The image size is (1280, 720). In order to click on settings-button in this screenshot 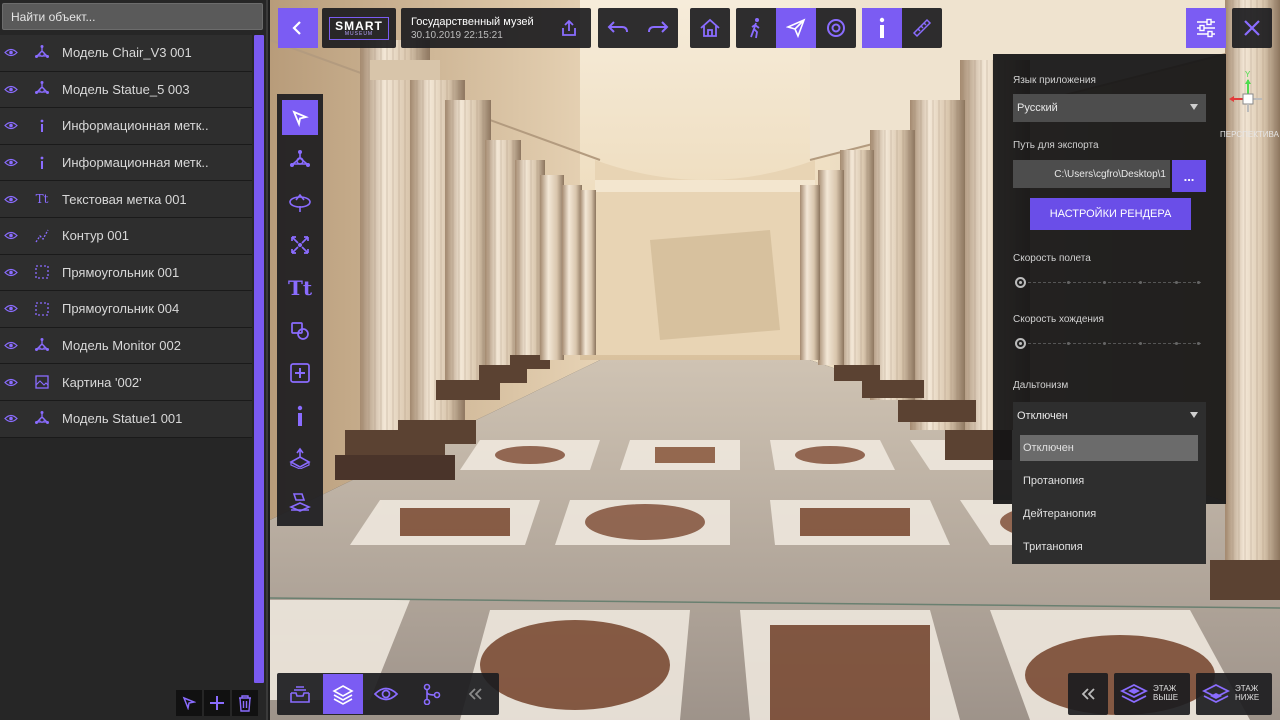, I will do `click(1206, 28)`.